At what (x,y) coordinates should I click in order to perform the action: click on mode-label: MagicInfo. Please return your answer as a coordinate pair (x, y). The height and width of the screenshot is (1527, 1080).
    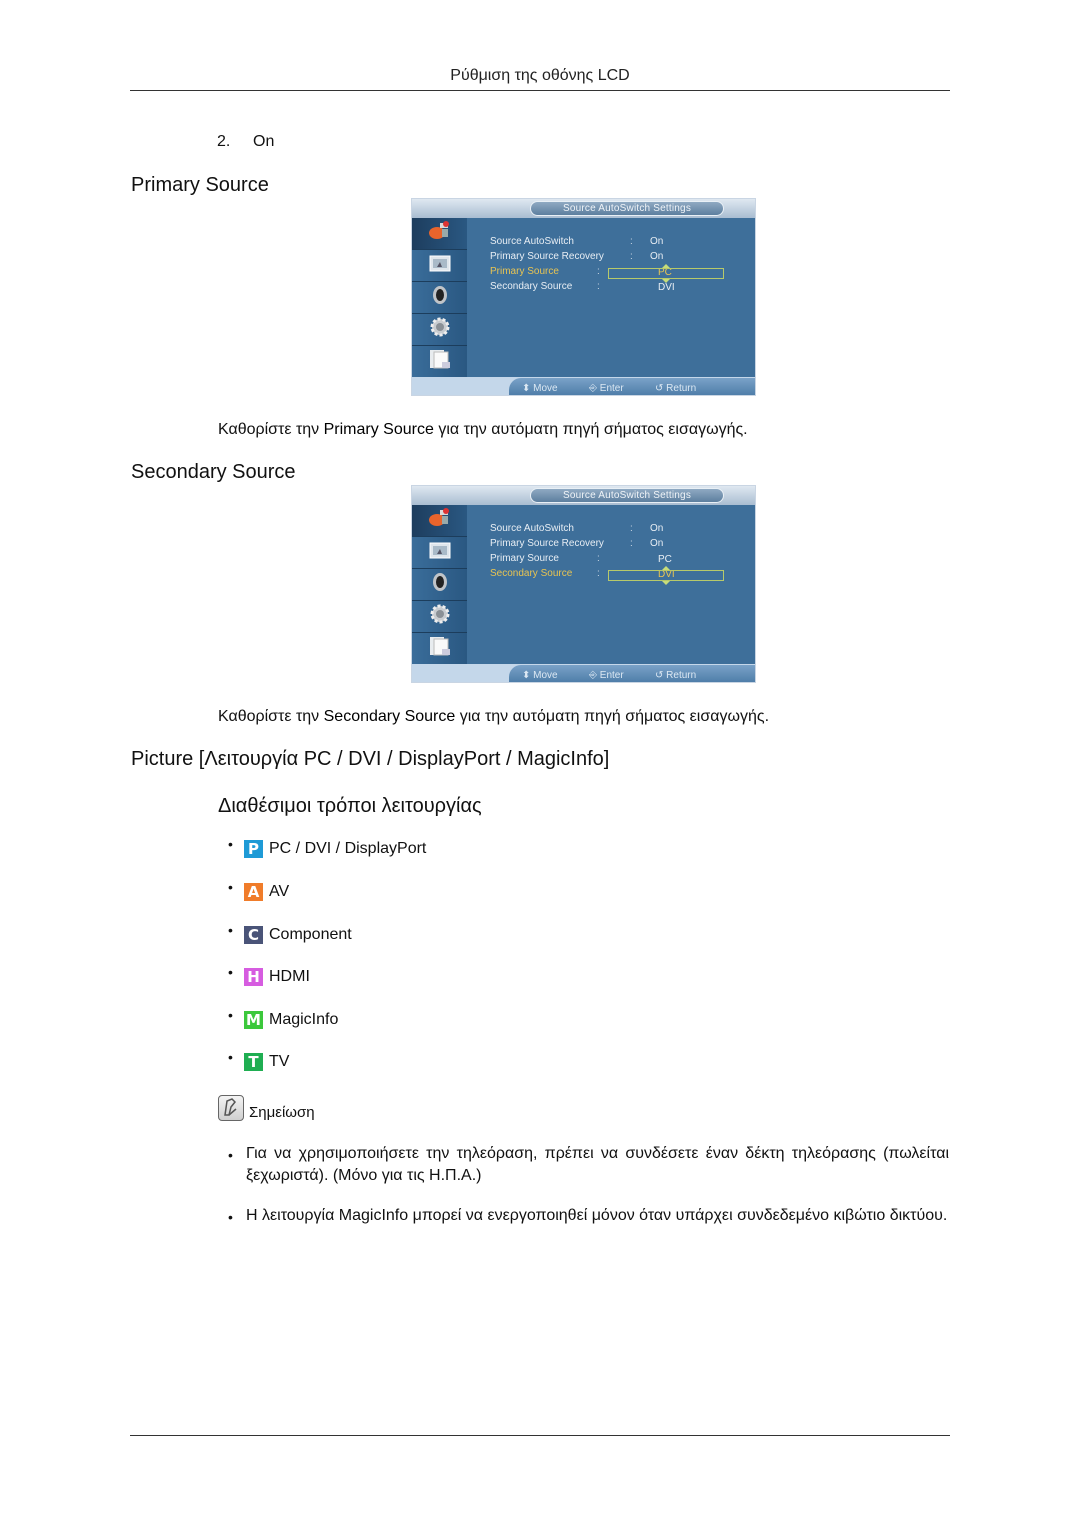
    Looking at the image, I should click on (304, 1019).